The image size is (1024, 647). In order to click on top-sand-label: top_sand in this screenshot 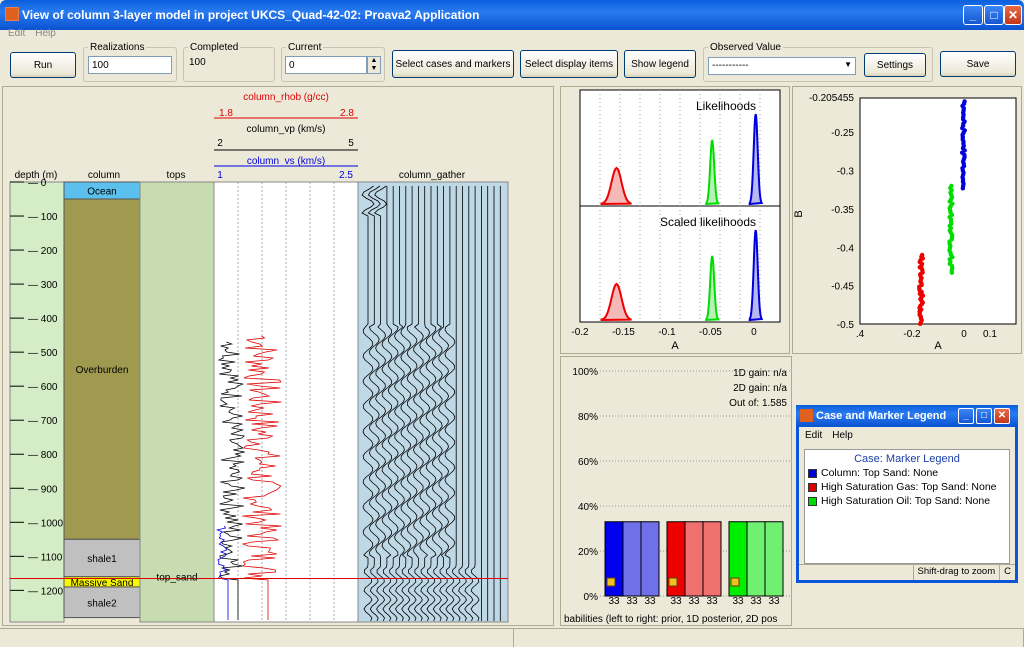, I will do `click(176, 577)`.